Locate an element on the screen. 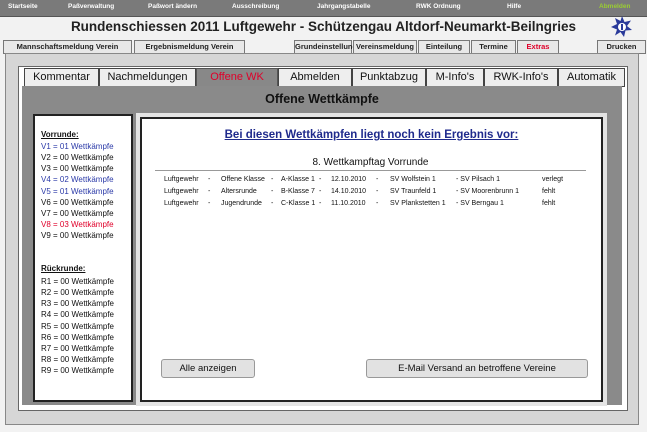 This screenshot has width=647, height=432. club-logo-icon is located at coordinates (621, 26).